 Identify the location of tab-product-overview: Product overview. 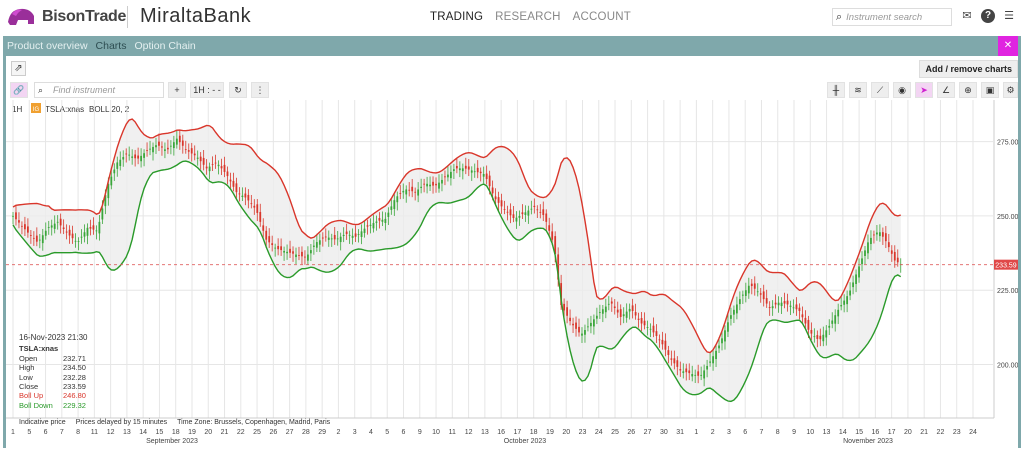
(47, 46).